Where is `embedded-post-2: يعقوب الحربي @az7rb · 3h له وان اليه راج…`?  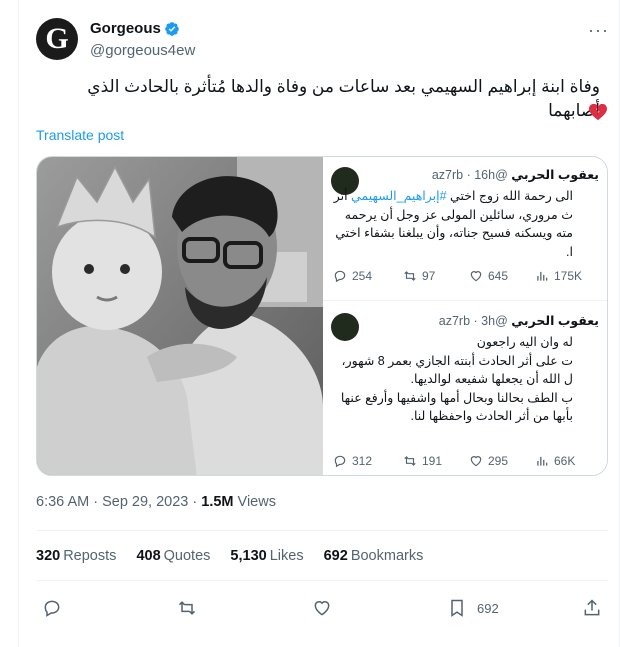 embedded-post-2: يعقوب الحربي @az7rb · 3h له وان اليه راج… is located at coordinates (465, 389).